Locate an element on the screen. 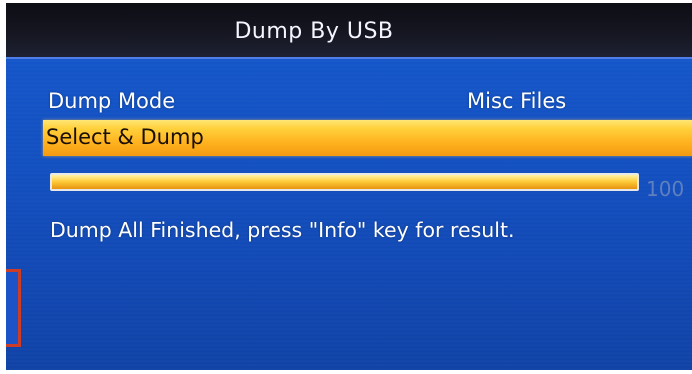 This screenshot has width=692, height=374. left-edge-indicator is located at coordinates (13, 308).